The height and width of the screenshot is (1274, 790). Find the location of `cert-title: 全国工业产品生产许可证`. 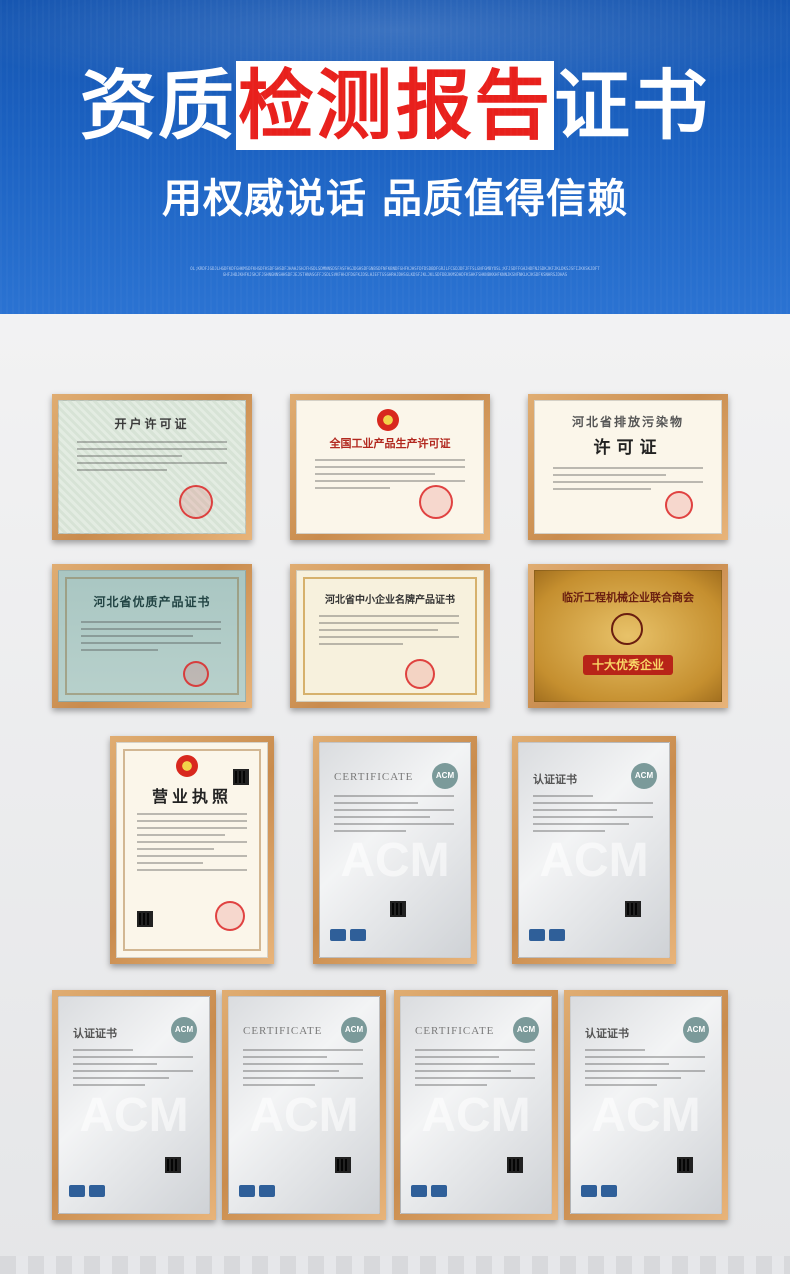

cert-title: 全国工业产品生产许可证 is located at coordinates (390, 443).